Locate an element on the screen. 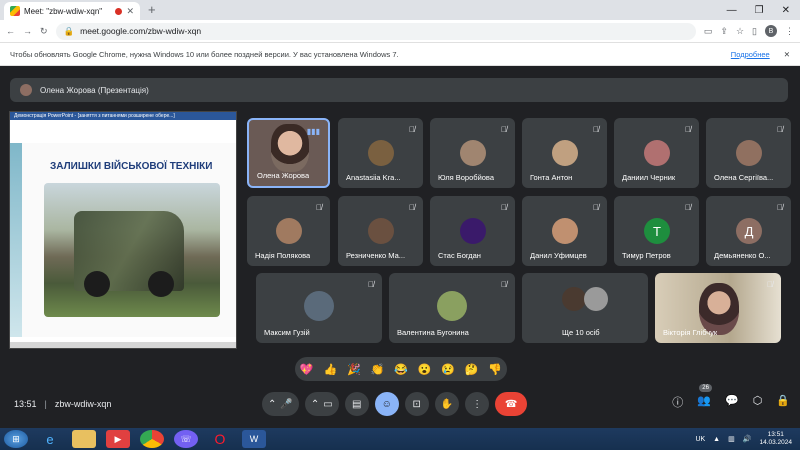 This screenshot has height=450, width=800. raise-hand-button: ✋ is located at coordinates (447, 404).